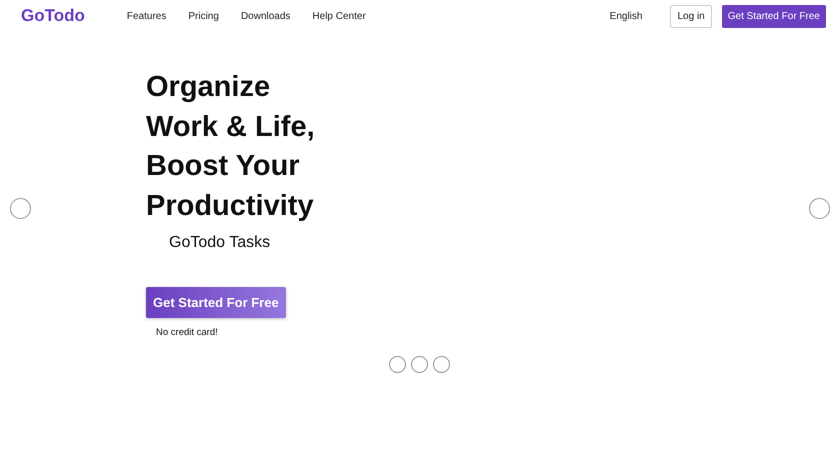 Image resolution: width=840 pixels, height=472 pixels. What do you see at coordinates (187, 332) in the screenshot?
I see `no-credit-card-note: No credit card!` at bounding box center [187, 332].